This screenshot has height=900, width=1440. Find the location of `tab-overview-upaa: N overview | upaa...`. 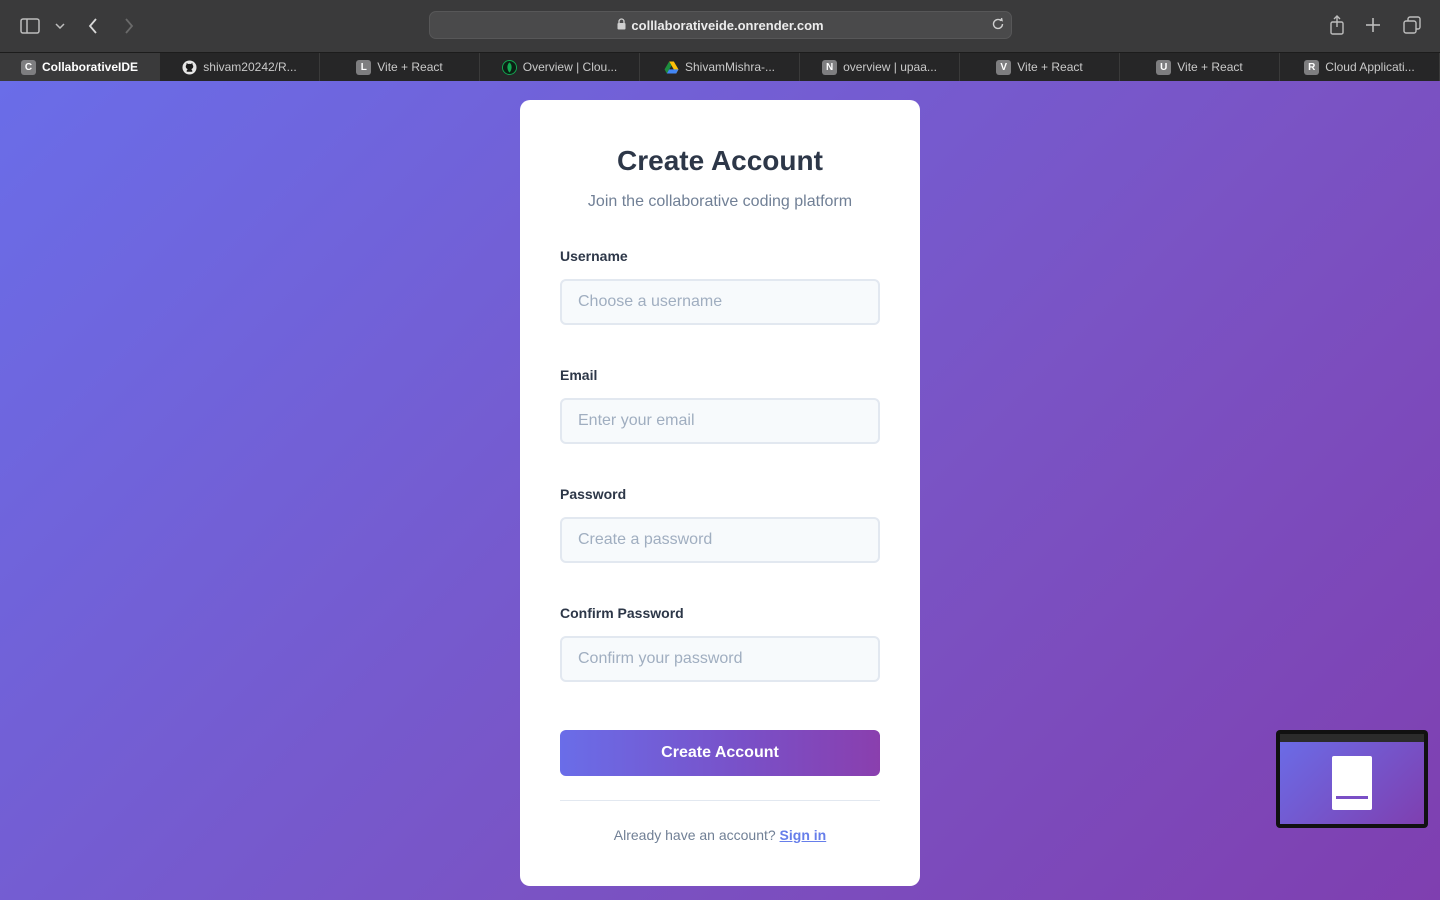

tab-overview-upaa: N overview | upaa... is located at coordinates (880, 67).